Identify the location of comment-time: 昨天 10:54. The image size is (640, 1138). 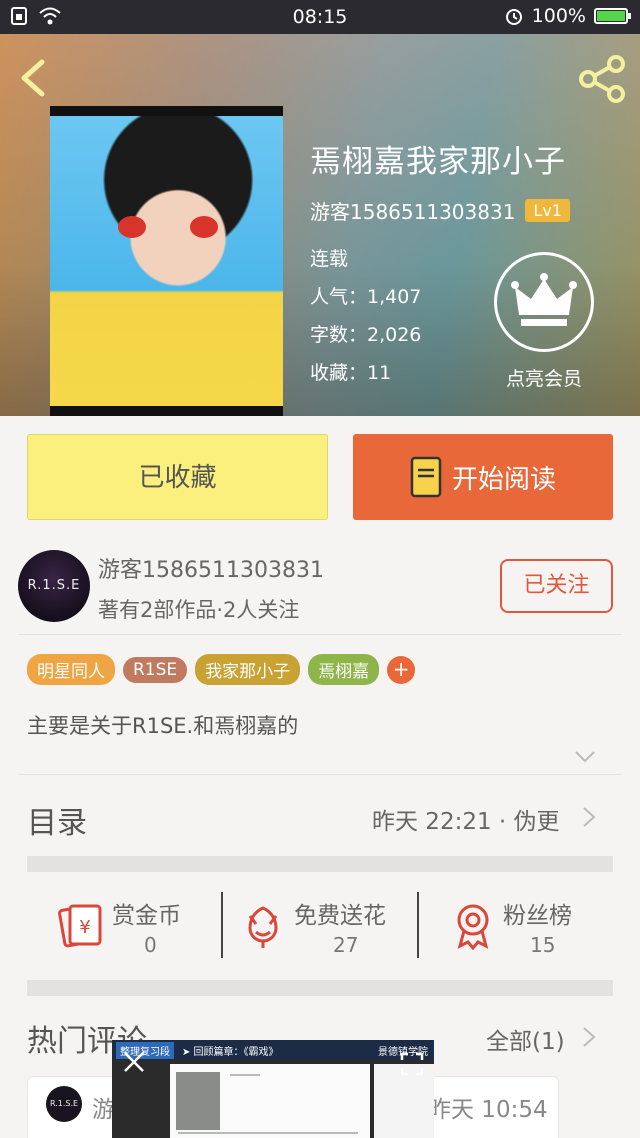
(488, 1110).